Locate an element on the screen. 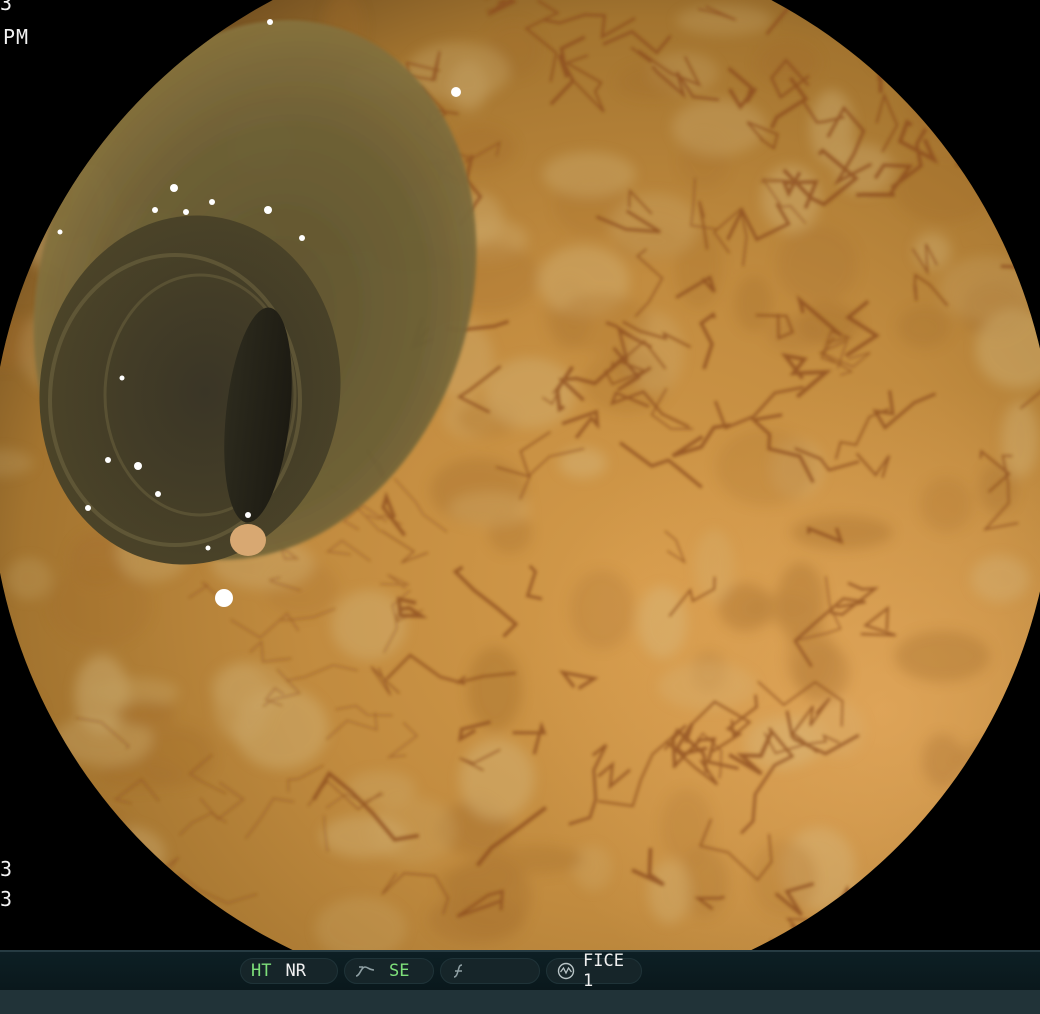 This screenshot has height=1014, width=1040. status-bar-lower-strip is located at coordinates (520, 1002).